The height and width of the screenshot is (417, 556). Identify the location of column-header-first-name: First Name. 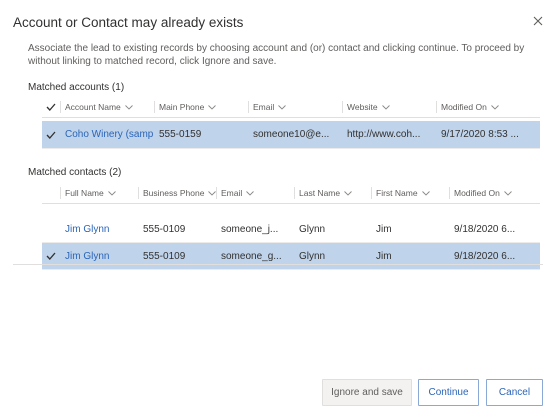
(400, 193).